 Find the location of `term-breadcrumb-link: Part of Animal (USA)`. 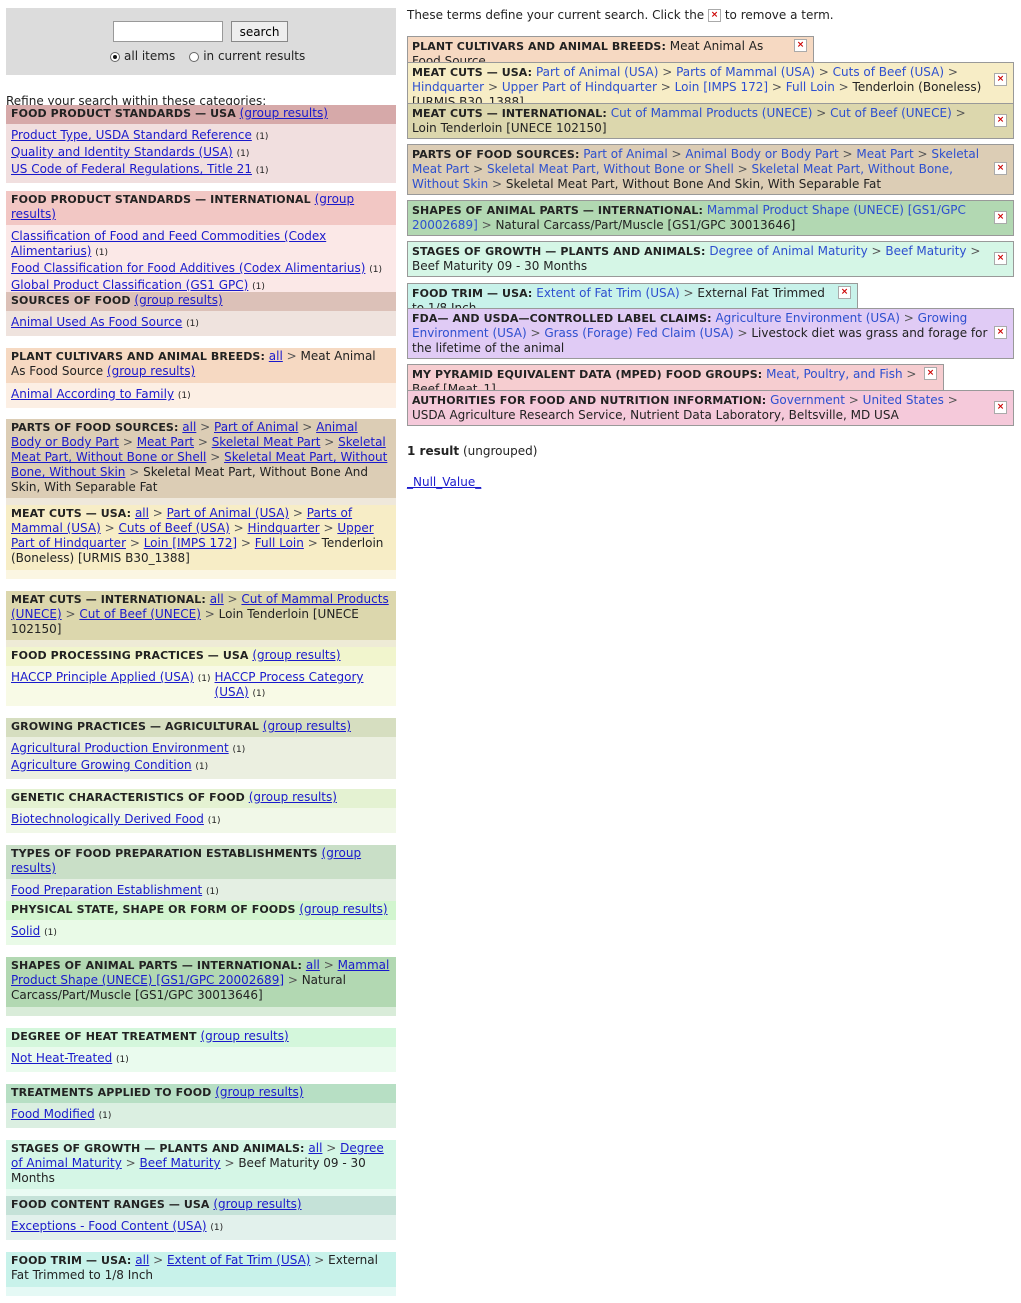

term-breadcrumb-link: Part of Animal (USA) is located at coordinates (597, 72).